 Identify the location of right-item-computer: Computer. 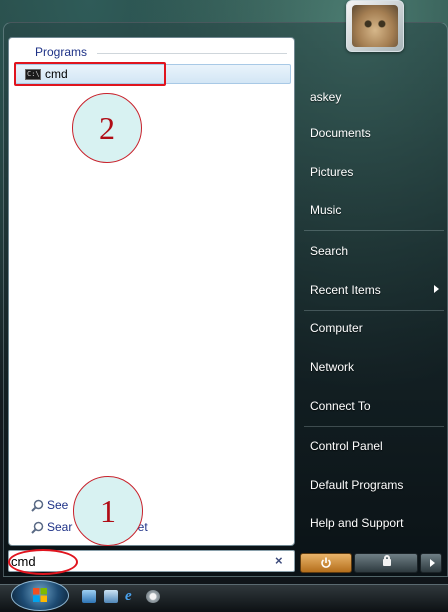
(336, 328).